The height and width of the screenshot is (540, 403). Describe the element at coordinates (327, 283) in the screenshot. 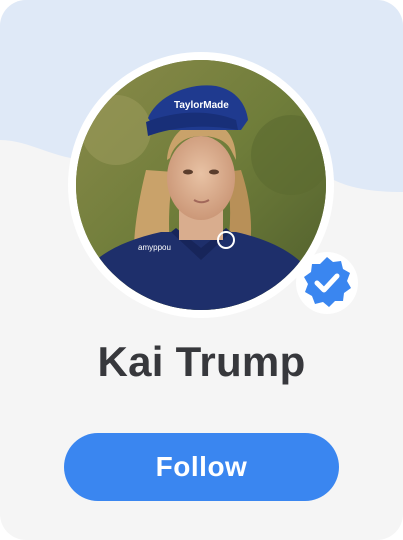

I see `verified-badge-icon` at that location.